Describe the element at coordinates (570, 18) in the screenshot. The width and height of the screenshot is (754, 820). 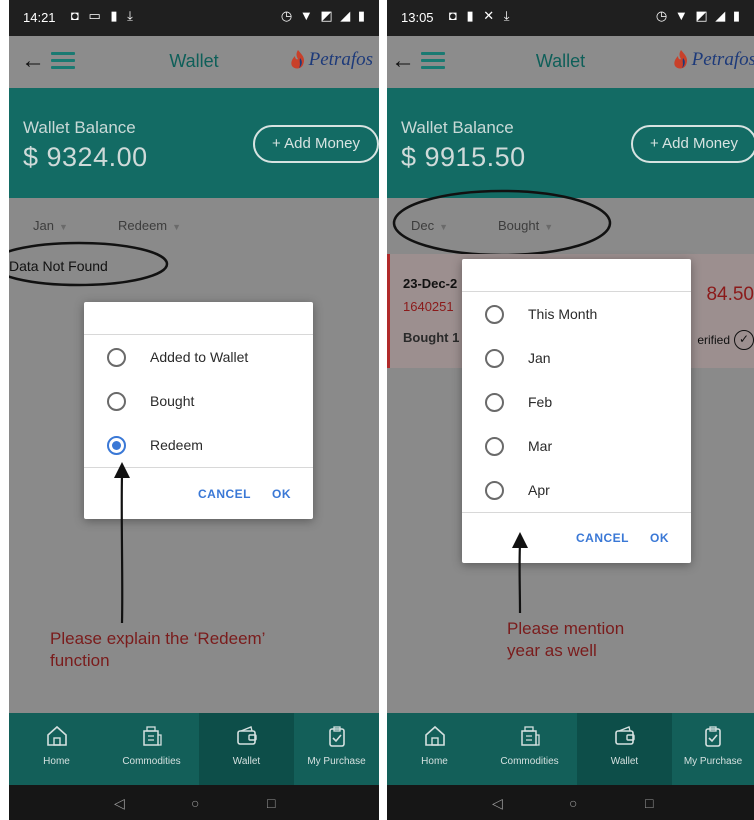
I see `status-bar: 13:05 ◘ ▮ ✕ ⤓ ◷ ▼ ◩ ◢ ▮` at that location.